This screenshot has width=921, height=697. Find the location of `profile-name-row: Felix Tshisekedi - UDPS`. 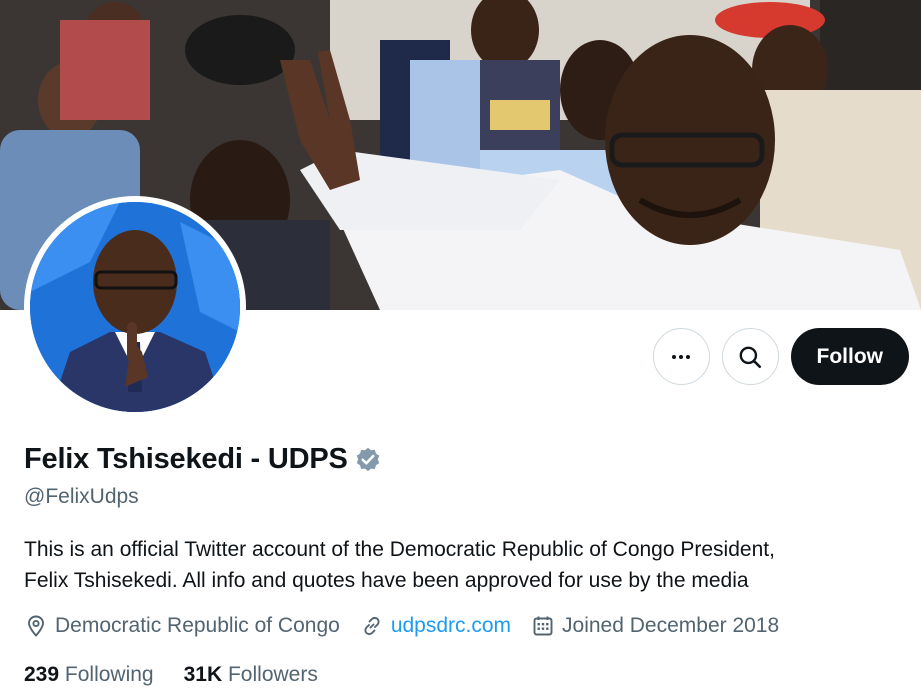

profile-name-row: Felix Tshisekedi - UDPS is located at coordinates (203, 459).